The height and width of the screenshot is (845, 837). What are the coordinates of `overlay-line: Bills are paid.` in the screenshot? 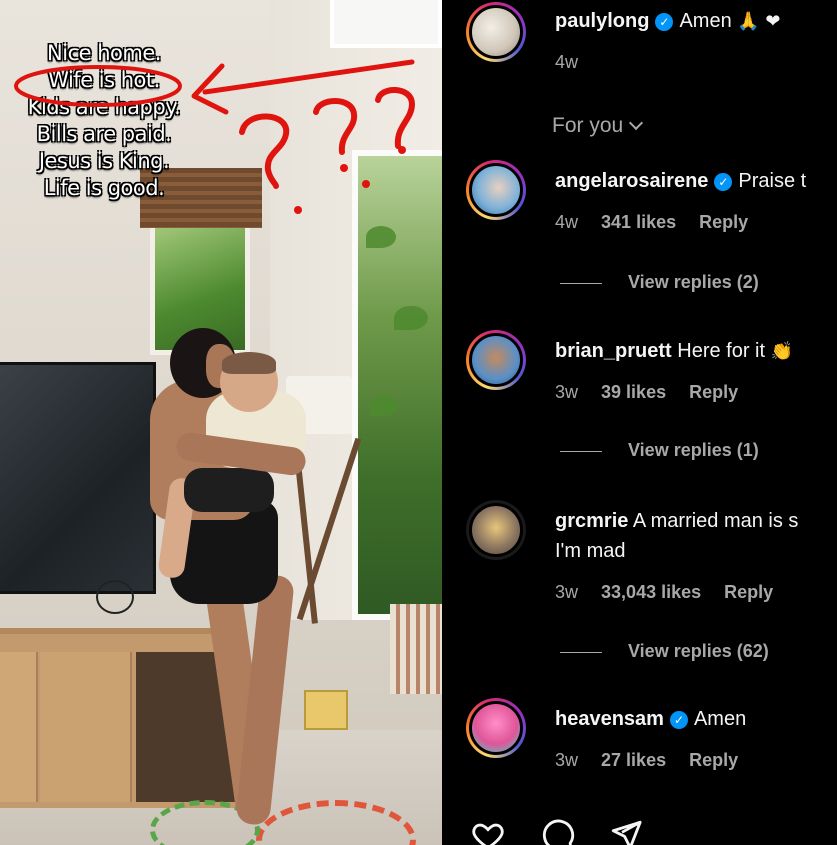 It's located at (104, 134).